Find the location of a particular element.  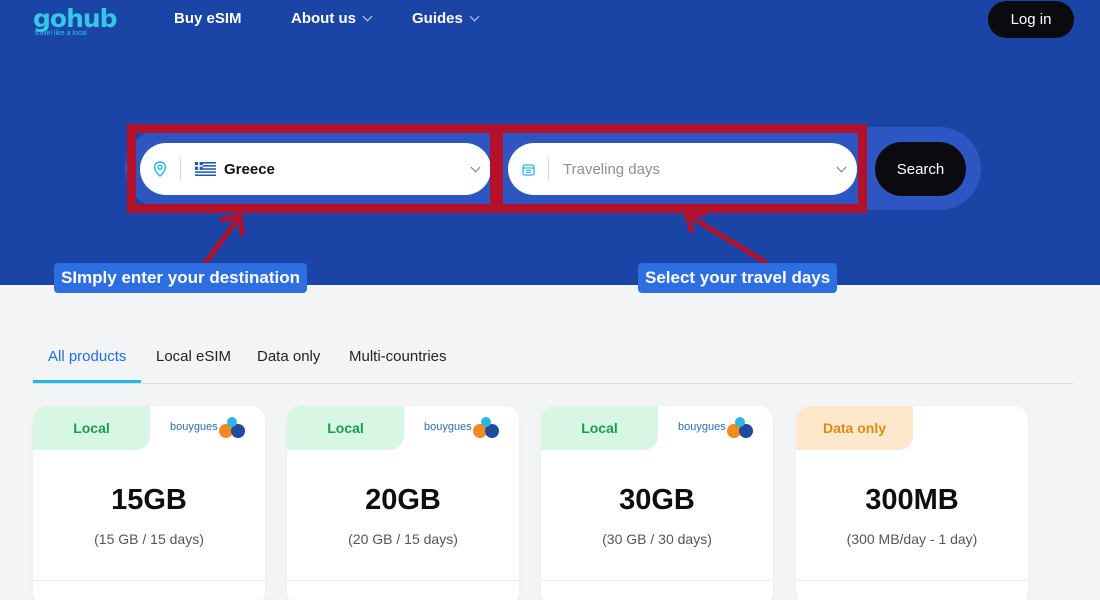

travel-days-highlight-box is located at coordinates (680, 168).